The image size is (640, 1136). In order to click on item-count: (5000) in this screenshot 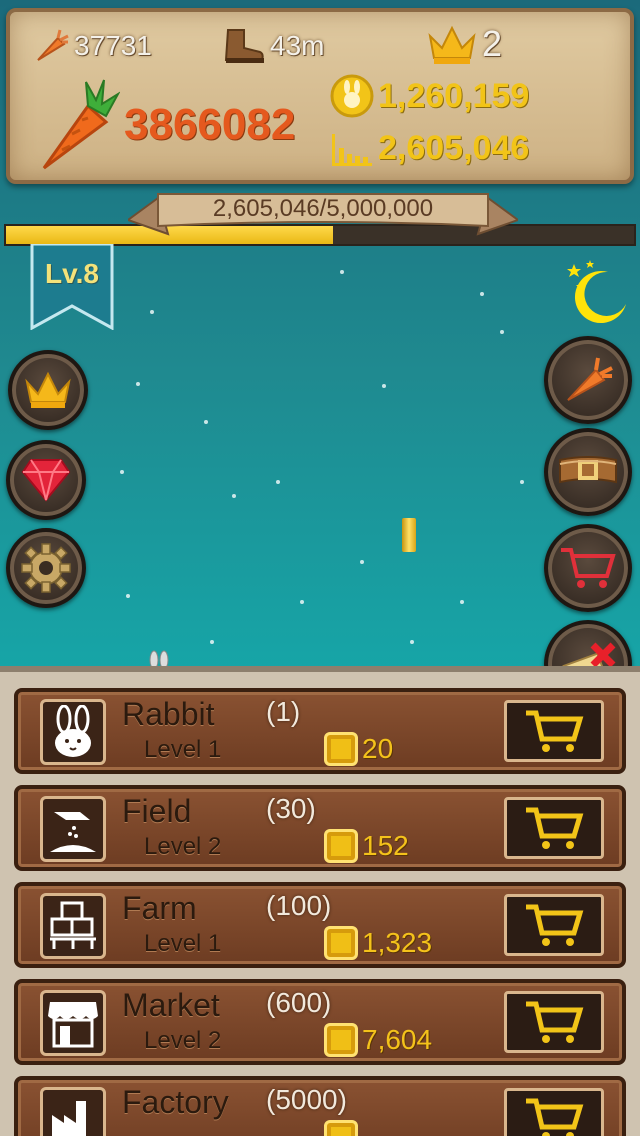, I will do `click(306, 1099)`.